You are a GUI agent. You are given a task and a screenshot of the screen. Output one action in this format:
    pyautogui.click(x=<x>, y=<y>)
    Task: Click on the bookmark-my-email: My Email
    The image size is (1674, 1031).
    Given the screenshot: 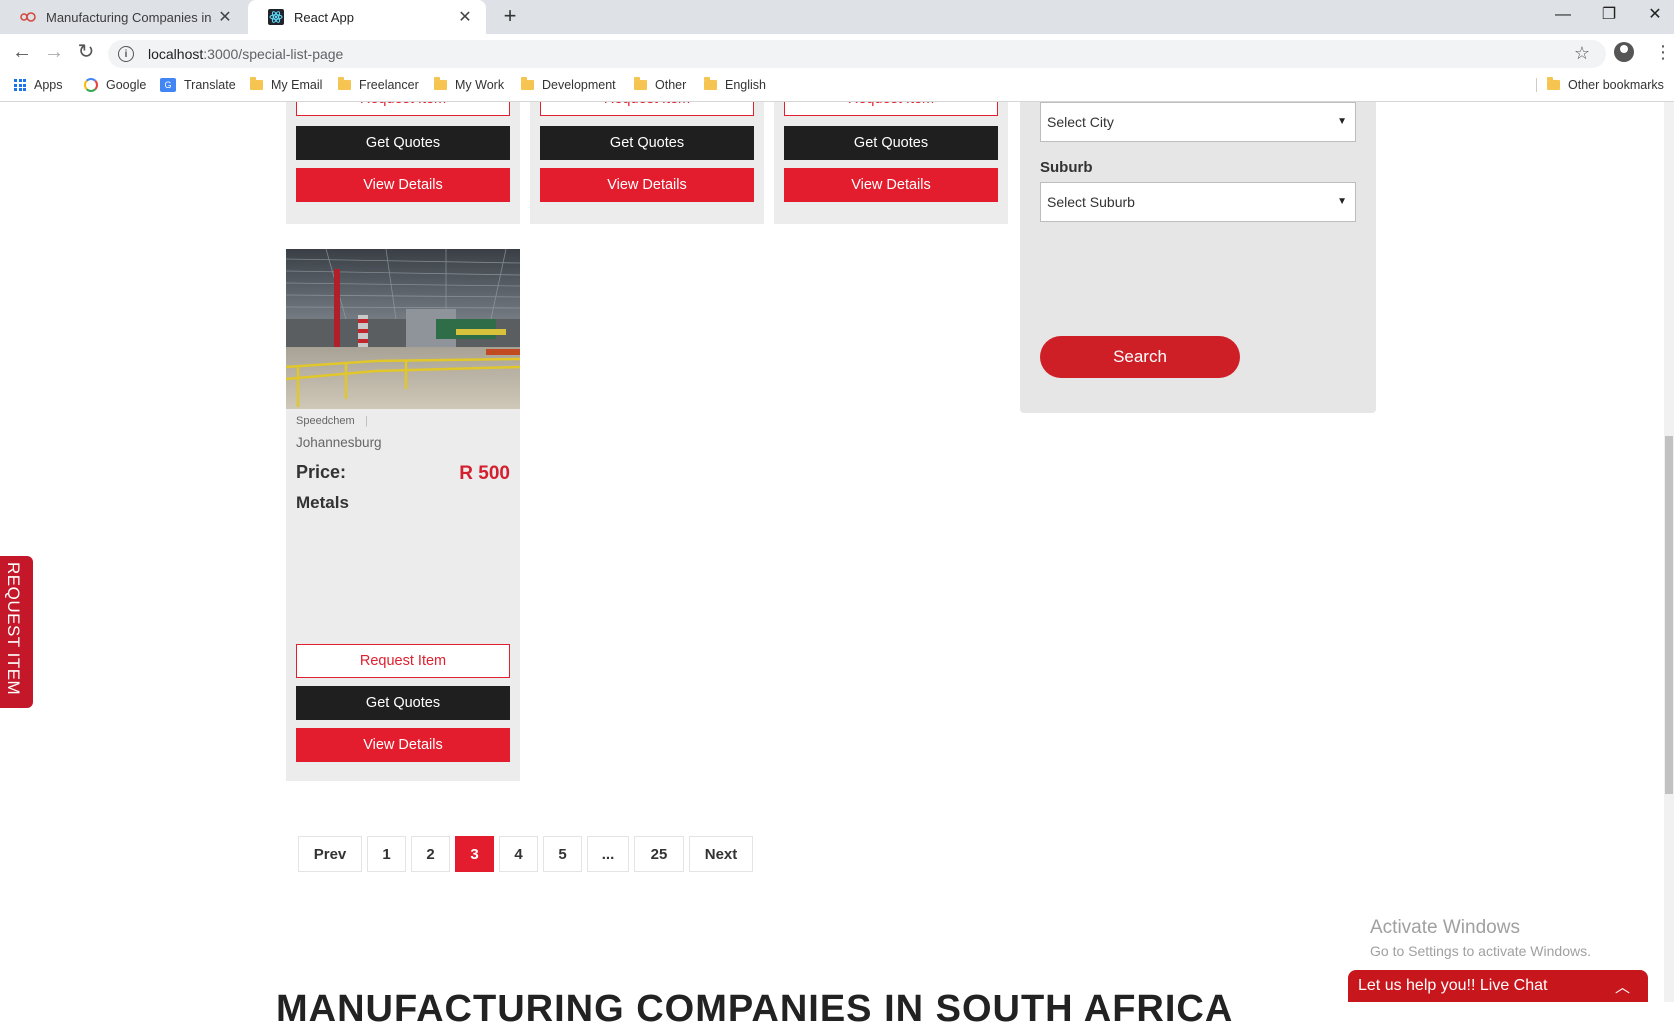 What is the action you would take?
    pyautogui.click(x=286, y=84)
    